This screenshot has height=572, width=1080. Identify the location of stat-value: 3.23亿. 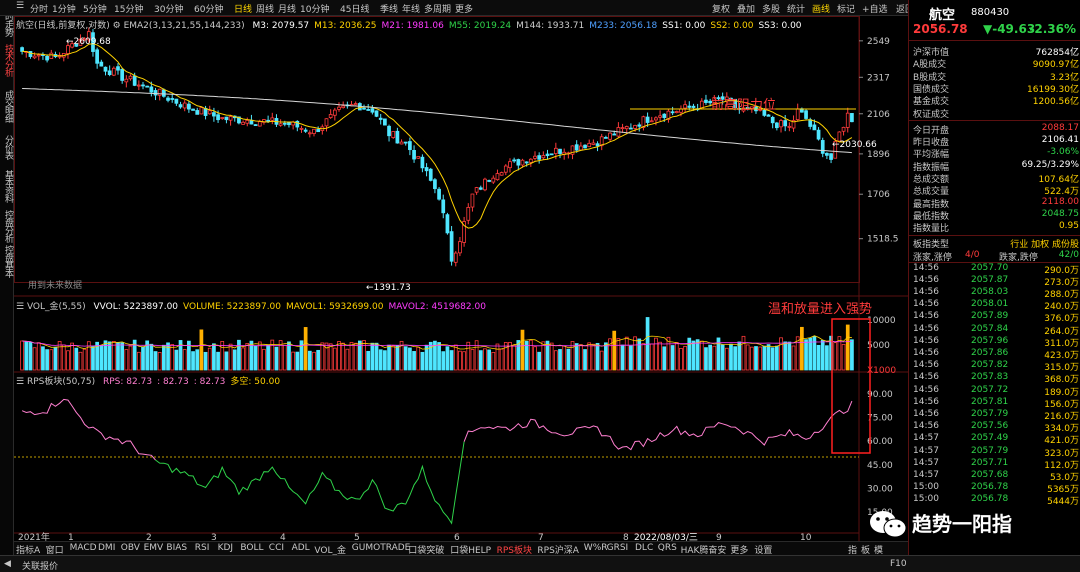
(1064, 77).